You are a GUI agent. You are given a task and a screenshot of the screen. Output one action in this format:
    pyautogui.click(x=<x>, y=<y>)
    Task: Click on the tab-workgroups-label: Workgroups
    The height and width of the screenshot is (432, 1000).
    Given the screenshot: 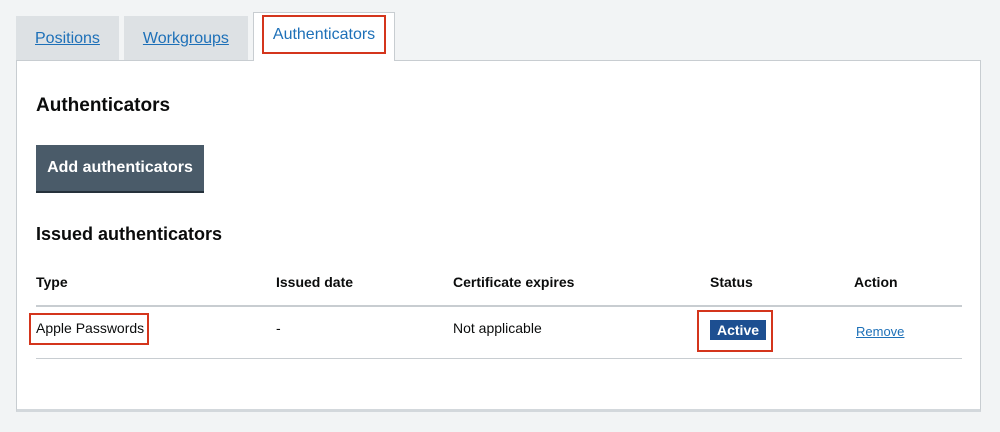 What is the action you would take?
    pyautogui.click(x=185, y=38)
    